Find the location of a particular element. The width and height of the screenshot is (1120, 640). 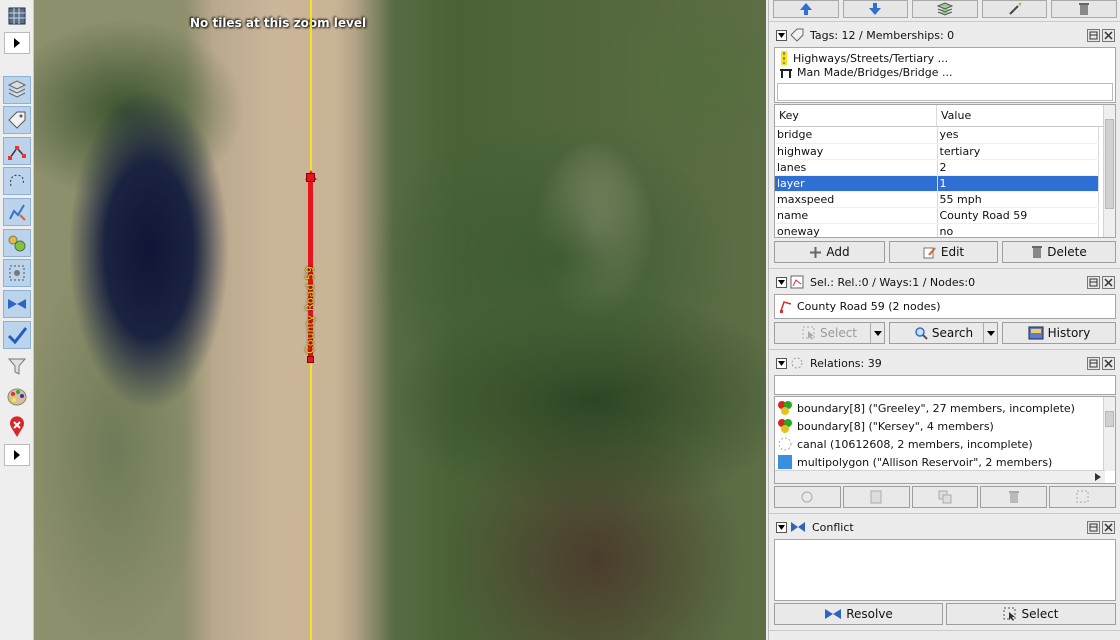

tag-key: layer is located at coordinates (856, 183).